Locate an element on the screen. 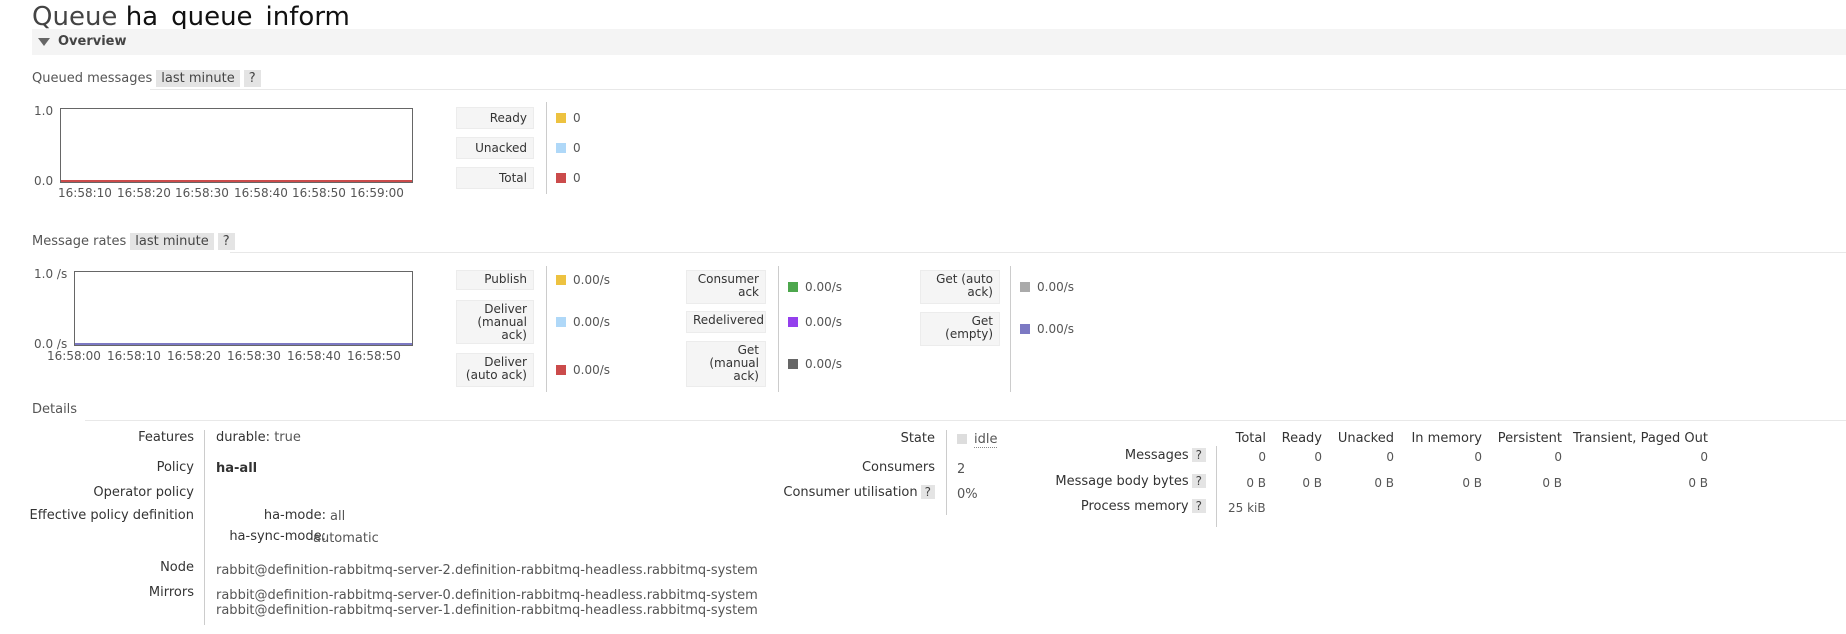 This screenshot has height=634, width=1846. legend-label: Consumer ack is located at coordinates (726, 287).